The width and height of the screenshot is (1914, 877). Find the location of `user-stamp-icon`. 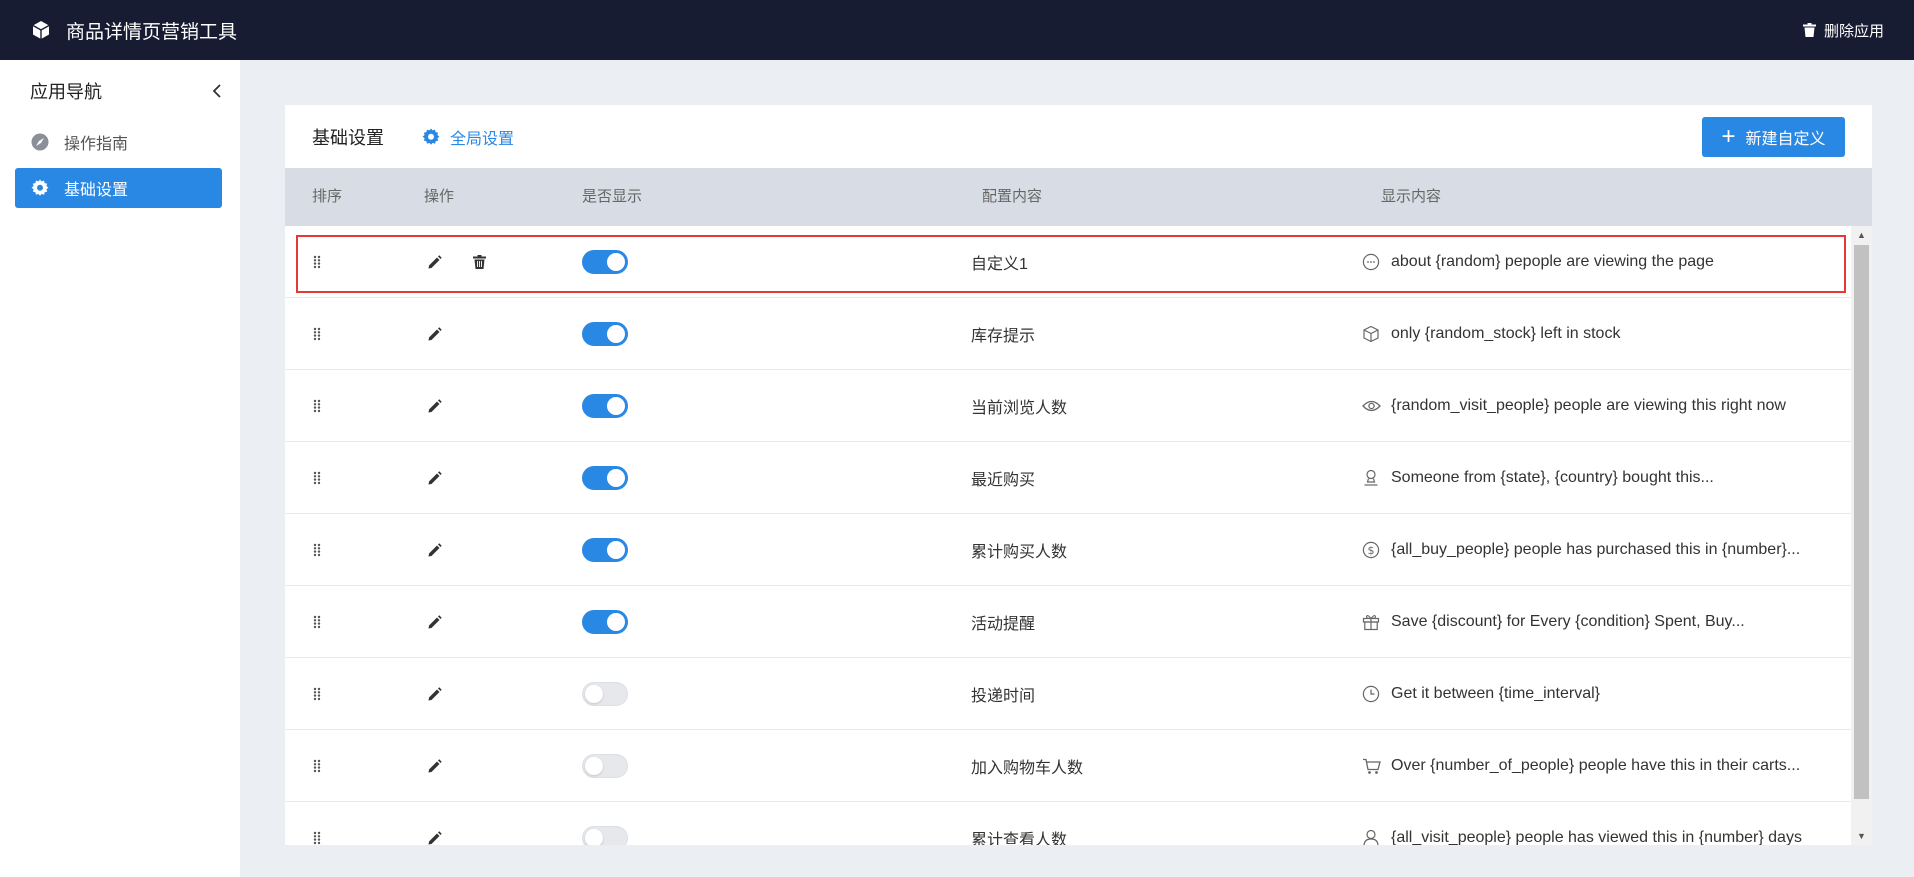

user-stamp-icon is located at coordinates (1371, 478).